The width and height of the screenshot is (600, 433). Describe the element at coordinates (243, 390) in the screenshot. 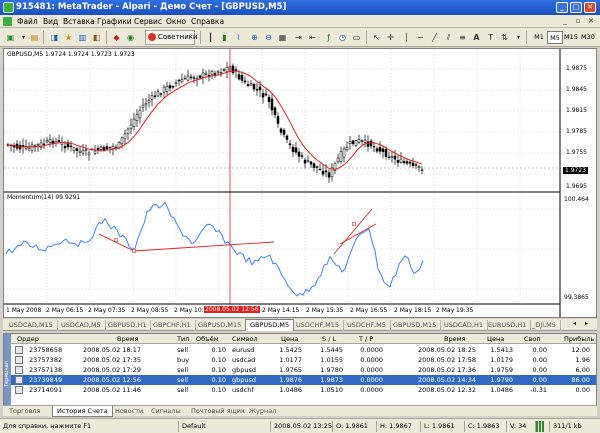

I see `cell-symbol: usdchf` at that location.